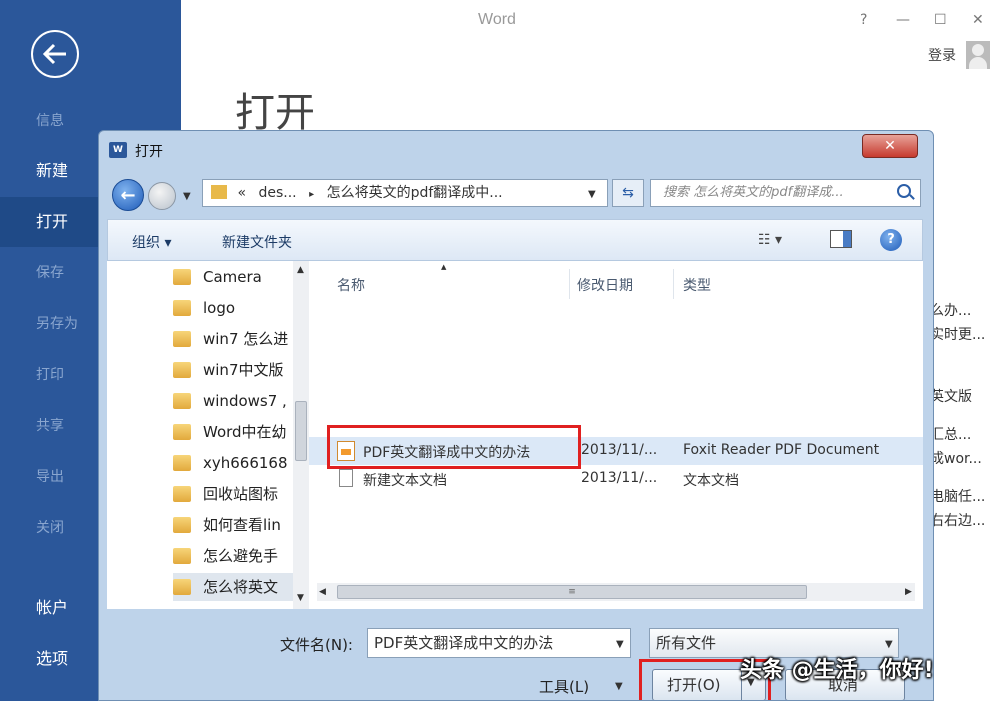 The image size is (998, 701). I want to click on close-window-icon: ✕, so click(978, 20).